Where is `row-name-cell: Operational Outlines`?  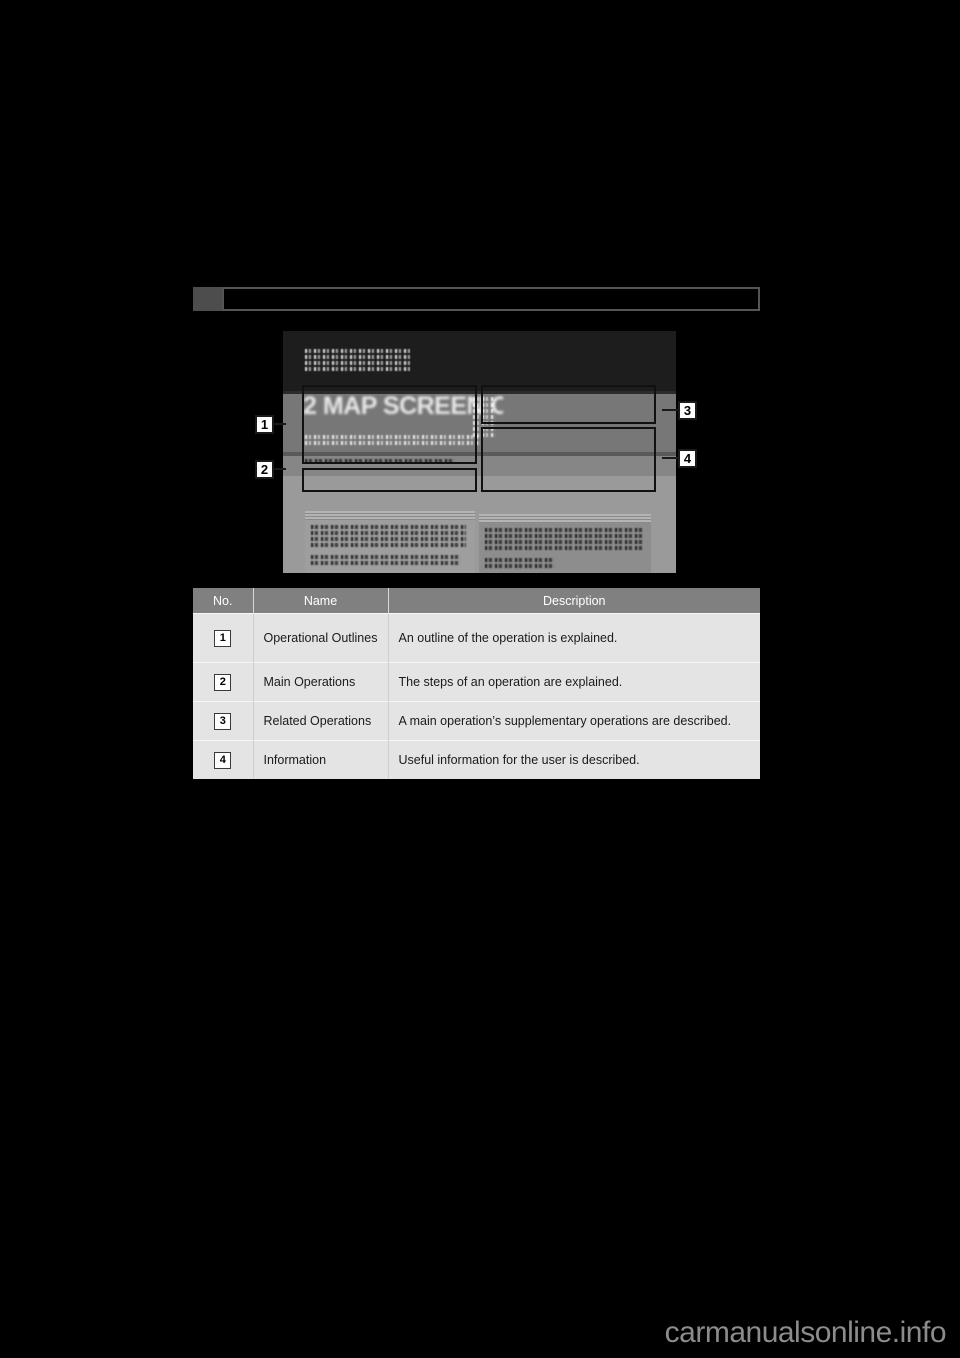
row-name-cell: Operational Outlines is located at coordinates (321, 638).